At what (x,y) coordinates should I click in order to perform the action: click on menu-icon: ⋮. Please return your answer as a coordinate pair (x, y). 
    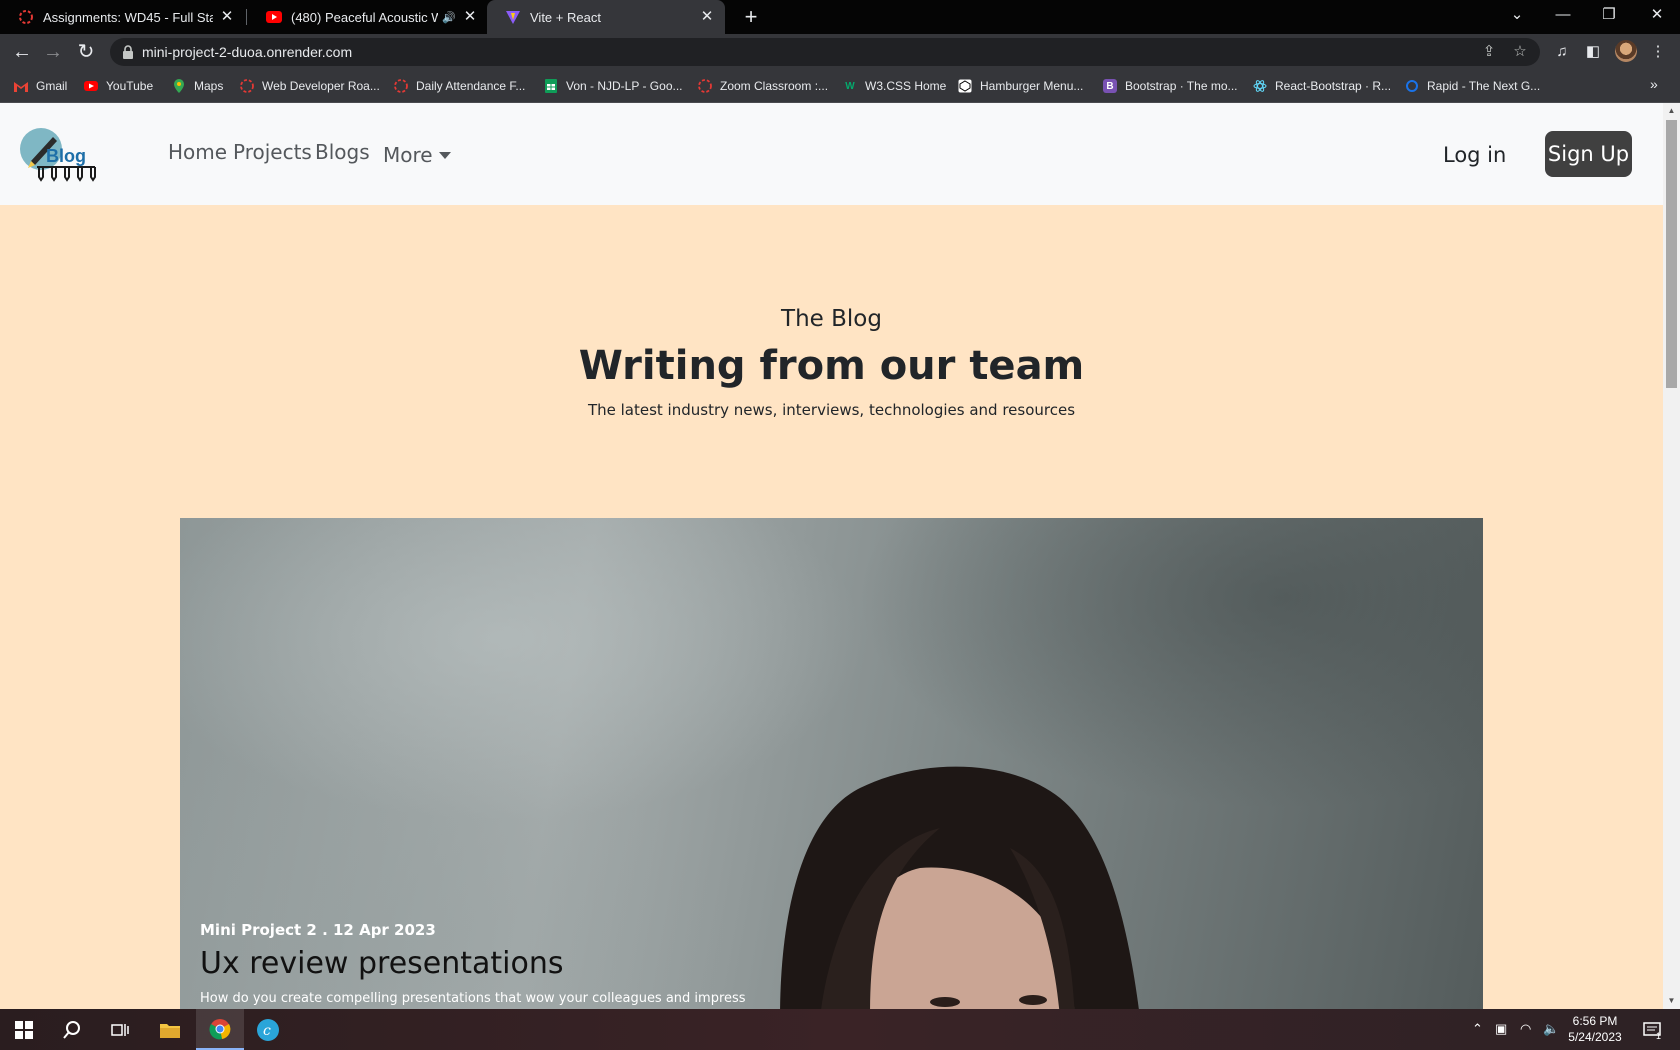
    Looking at the image, I should click on (1658, 52).